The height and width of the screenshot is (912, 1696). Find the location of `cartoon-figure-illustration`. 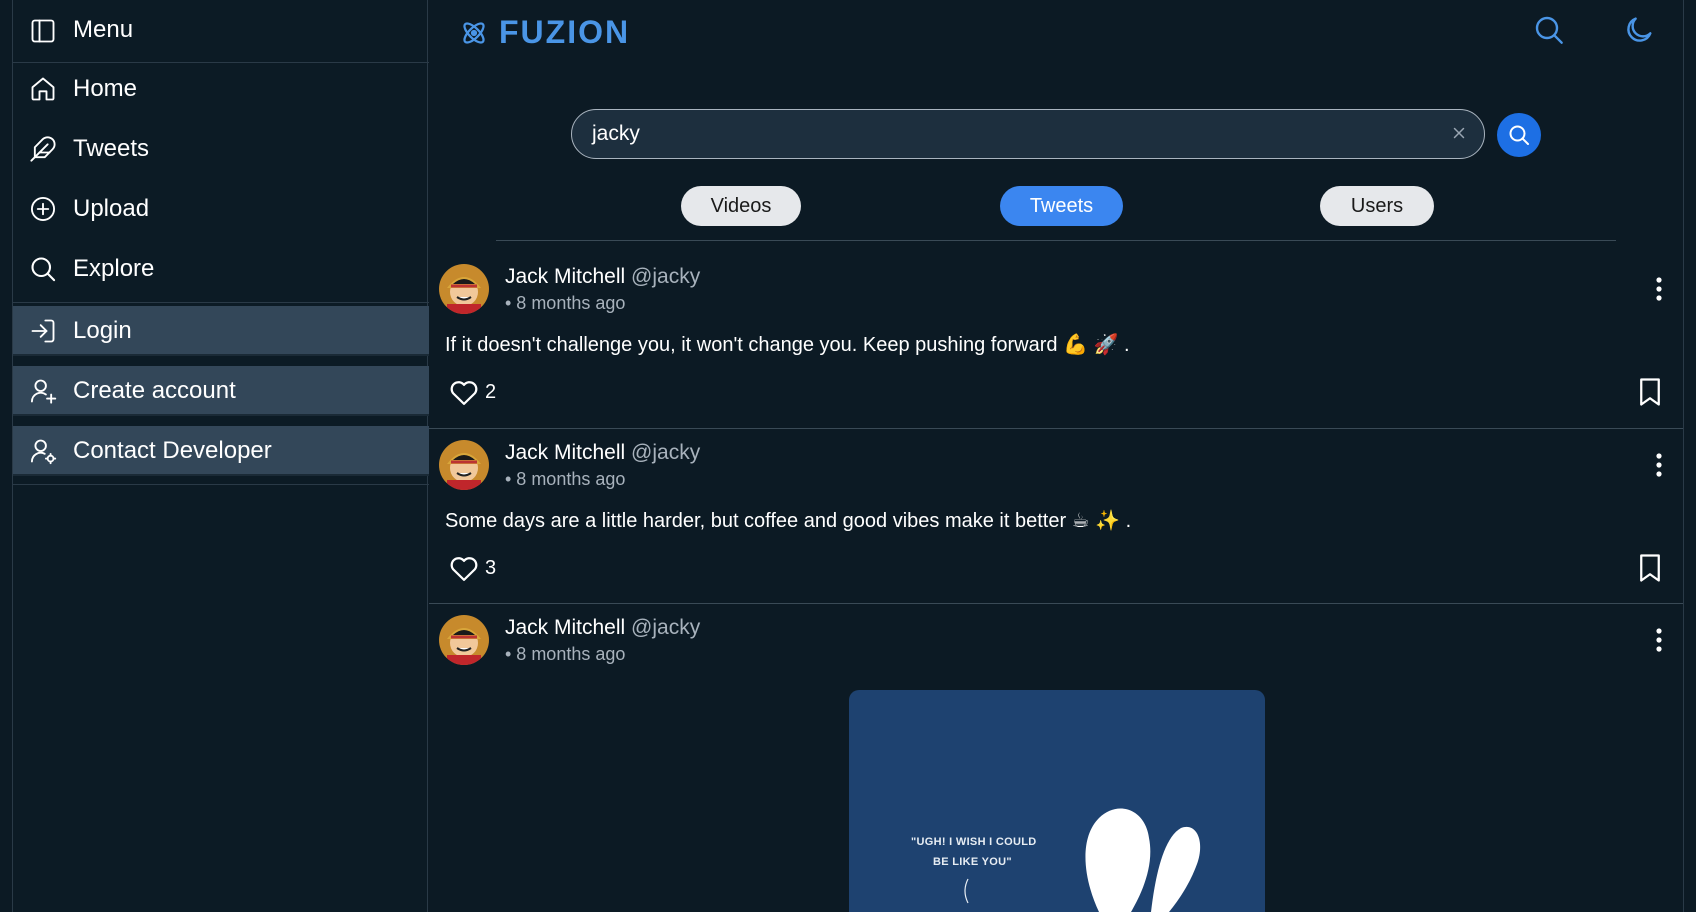

cartoon-figure-illustration is located at coordinates (1143, 860).